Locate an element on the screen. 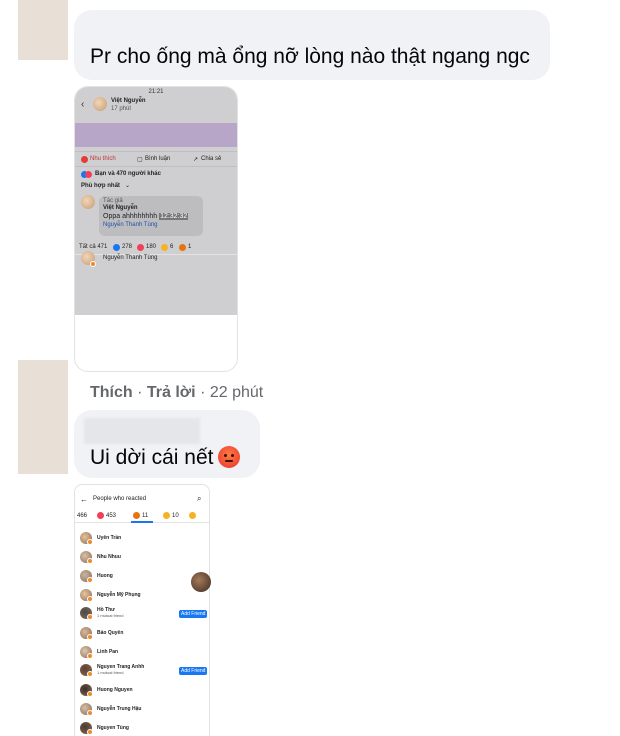 Image resolution: width=620 pixels, height=736 pixels. reactions-summary: Bạn và 470 người khác is located at coordinates (128, 174).